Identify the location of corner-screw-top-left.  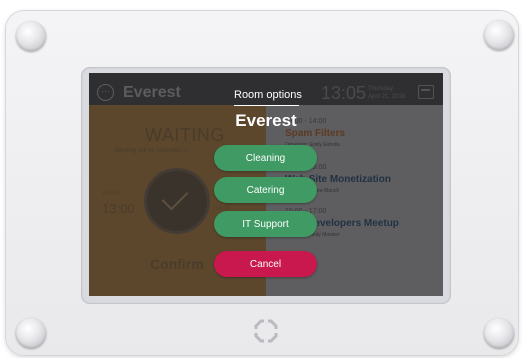
(31, 36).